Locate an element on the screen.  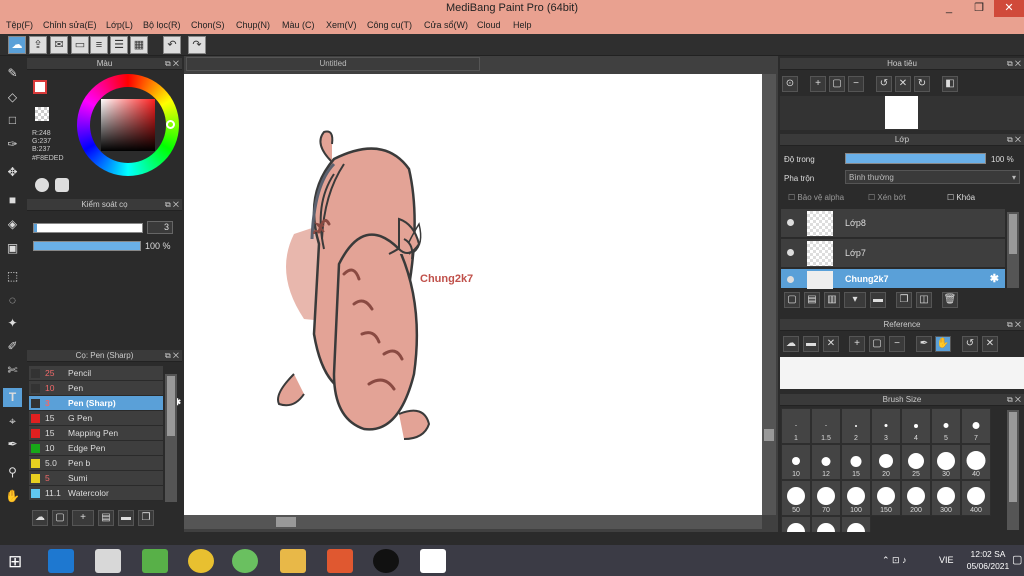
nav-rotate-right-icon: ↻ is located at coordinates (922, 84).